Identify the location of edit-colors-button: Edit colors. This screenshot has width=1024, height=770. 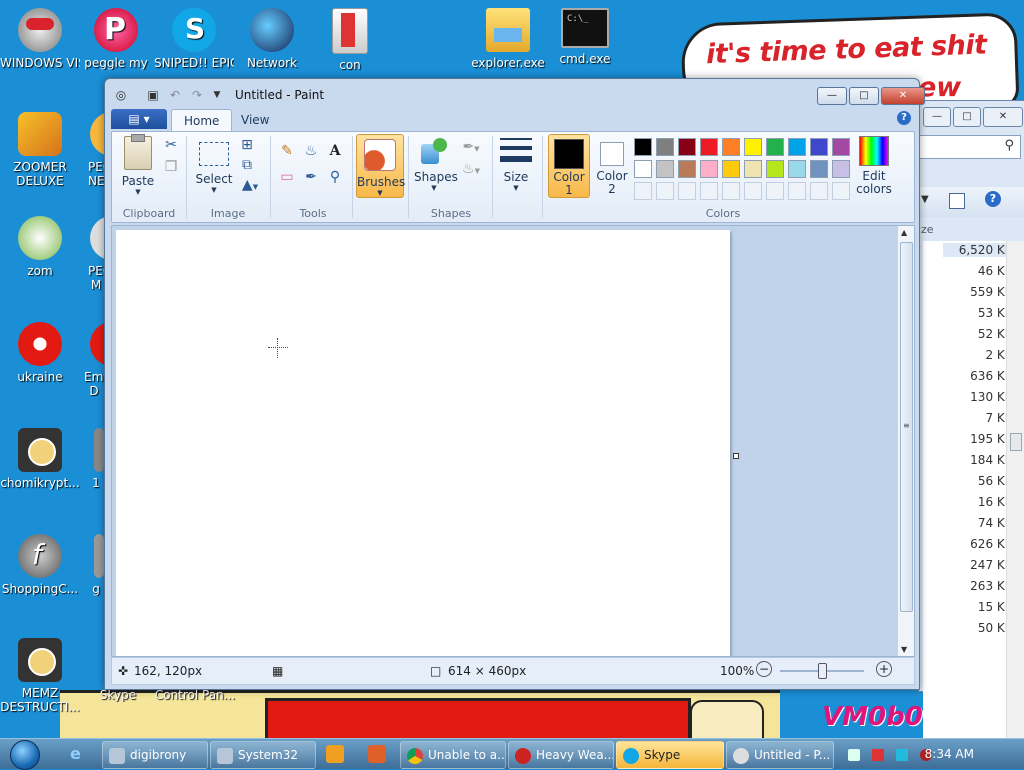
(874, 166).